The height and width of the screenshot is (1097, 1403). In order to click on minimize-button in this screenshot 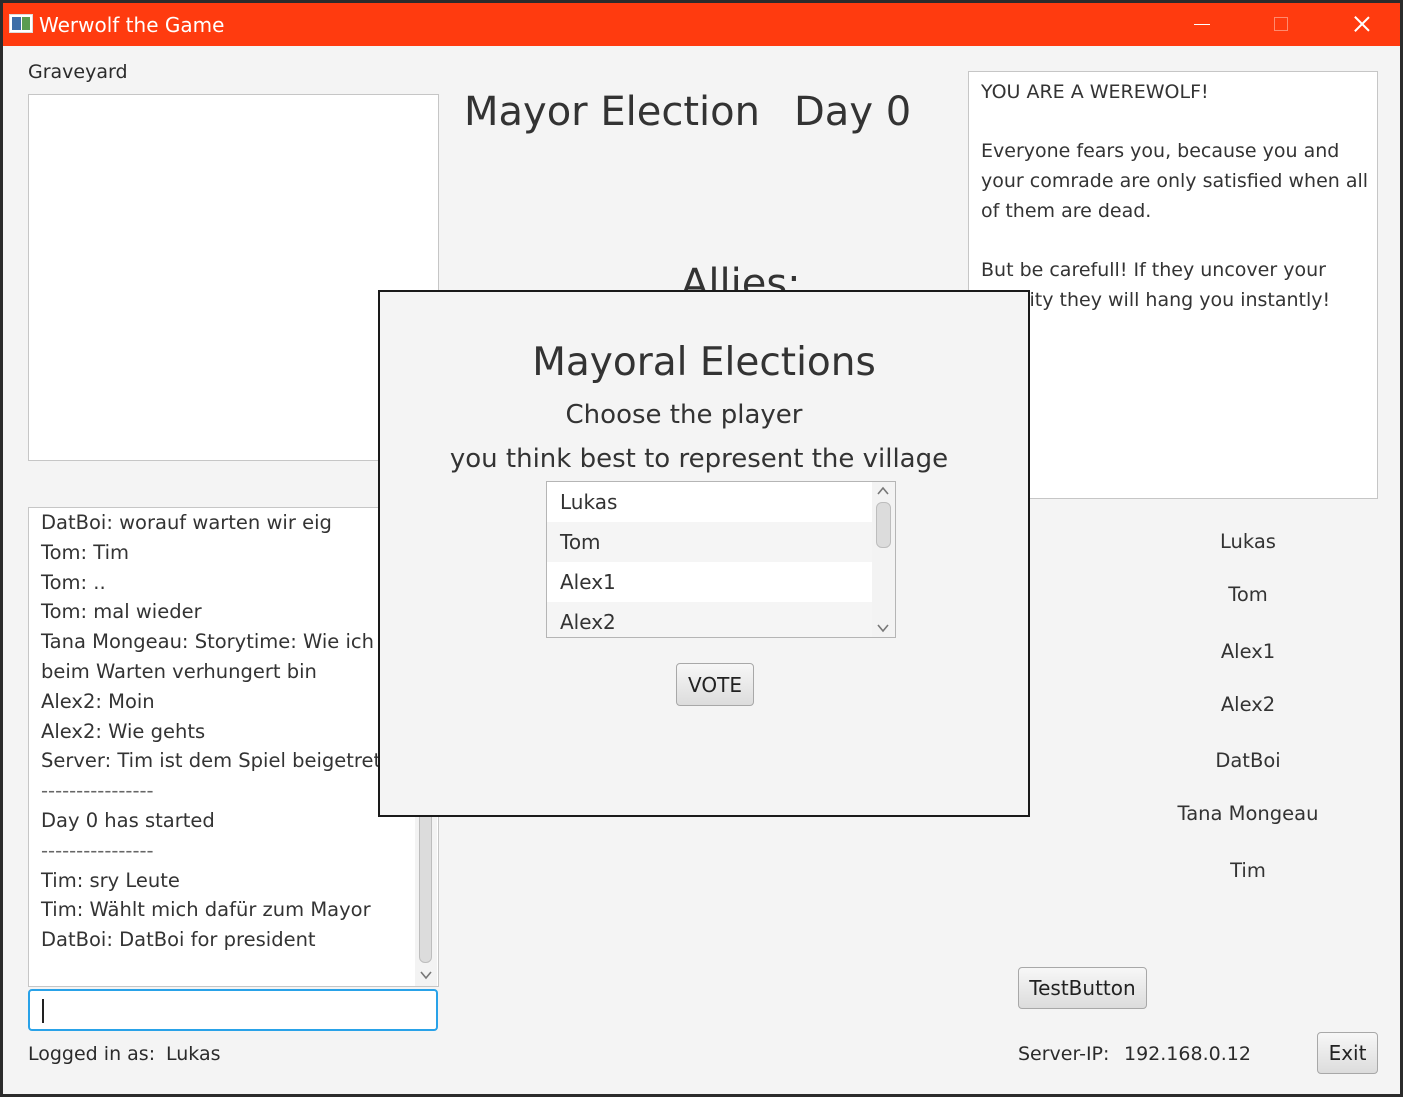, I will do `click(1200, 24)`.